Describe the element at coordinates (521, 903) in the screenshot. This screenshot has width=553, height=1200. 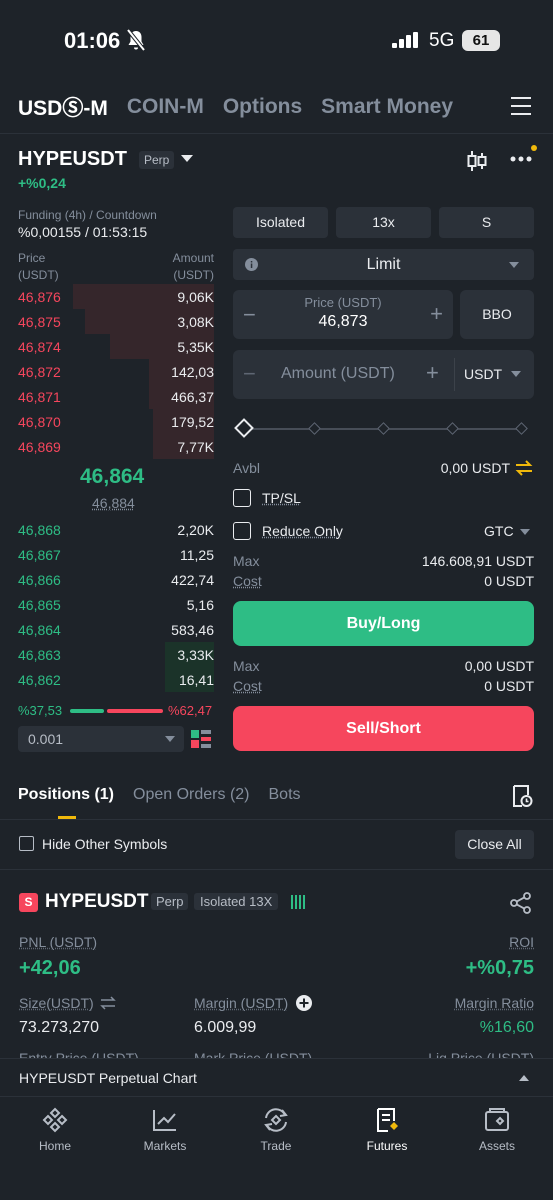
I see `share-icon` at that location.